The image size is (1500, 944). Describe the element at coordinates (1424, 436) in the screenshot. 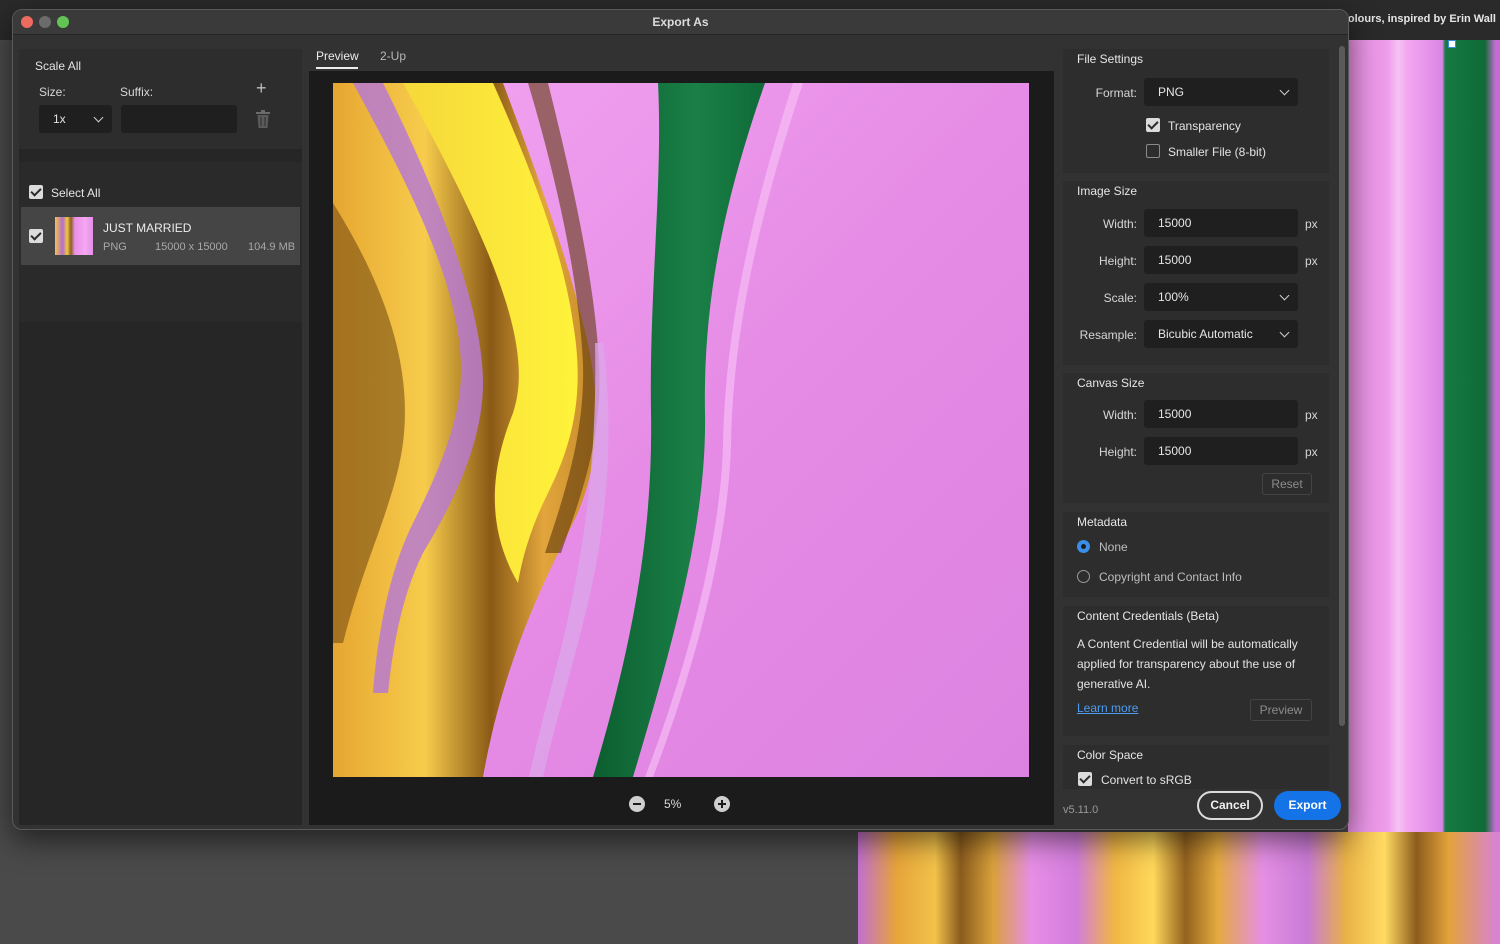

I see `background-artwork` at that location.